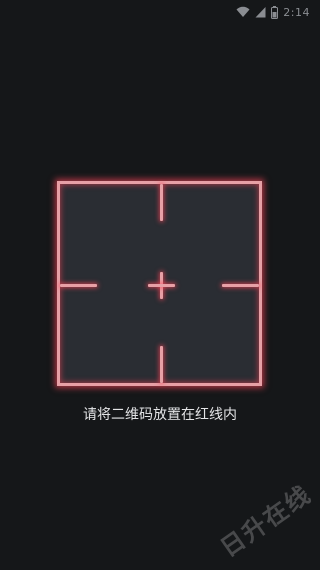 The image size is (320, 570). What do you see at coordinates (78, 285) in the screenshot?
I see `scan-tick-left` at bounding box center [78, 285].